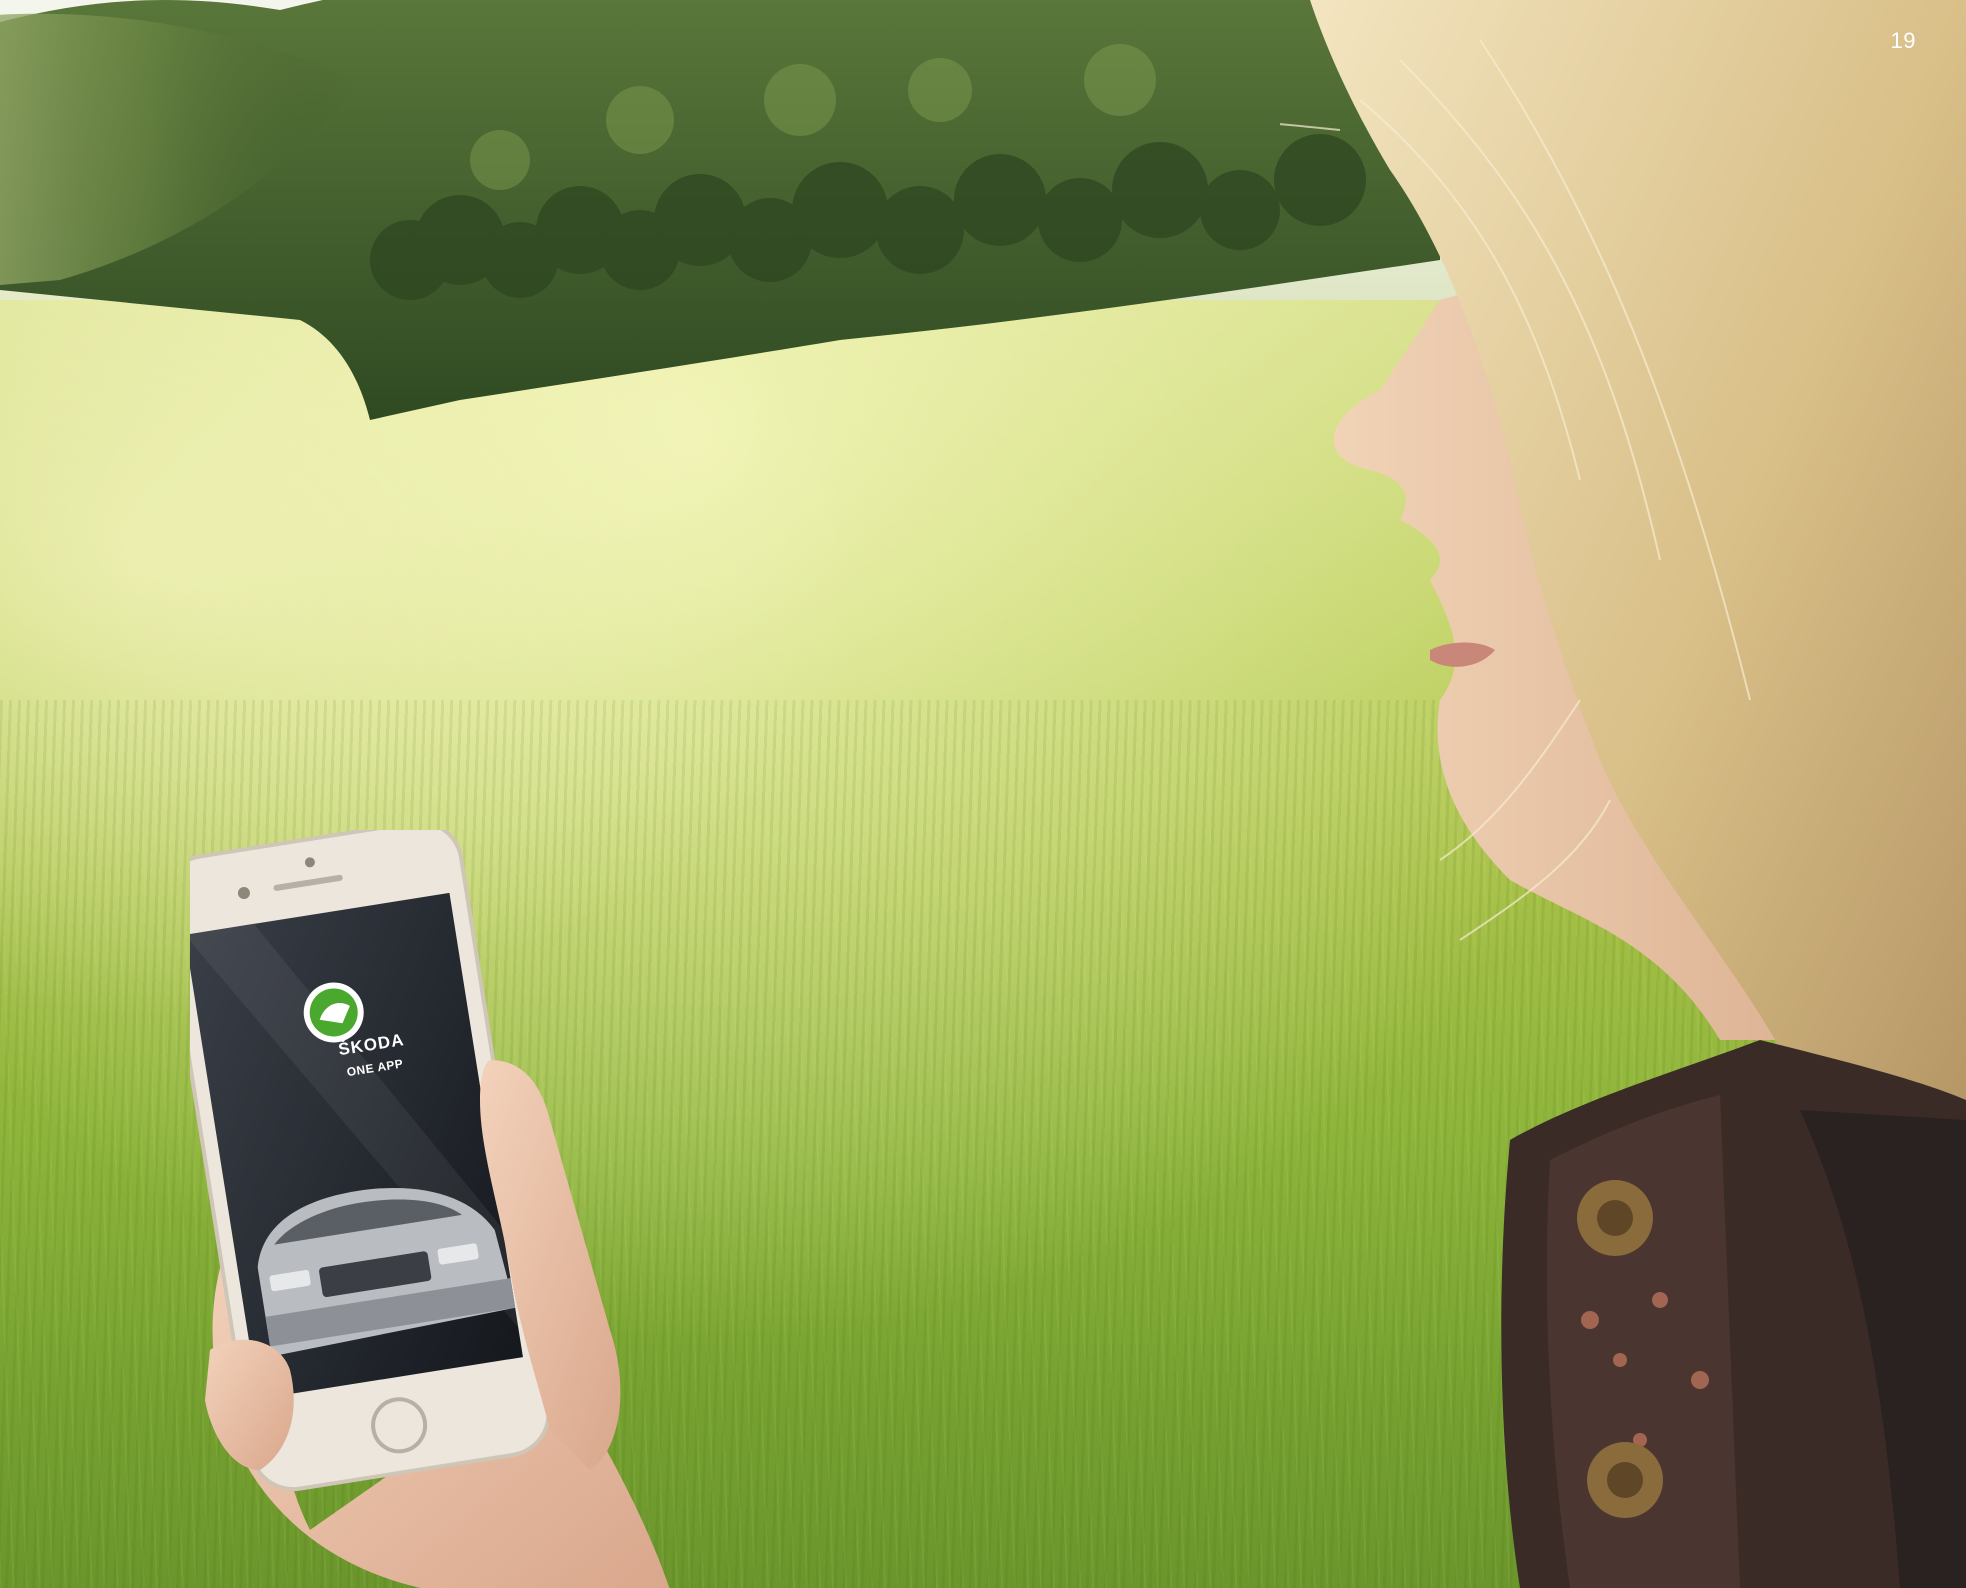  I want to click on hand-holding-phone, so click(430, 1209).